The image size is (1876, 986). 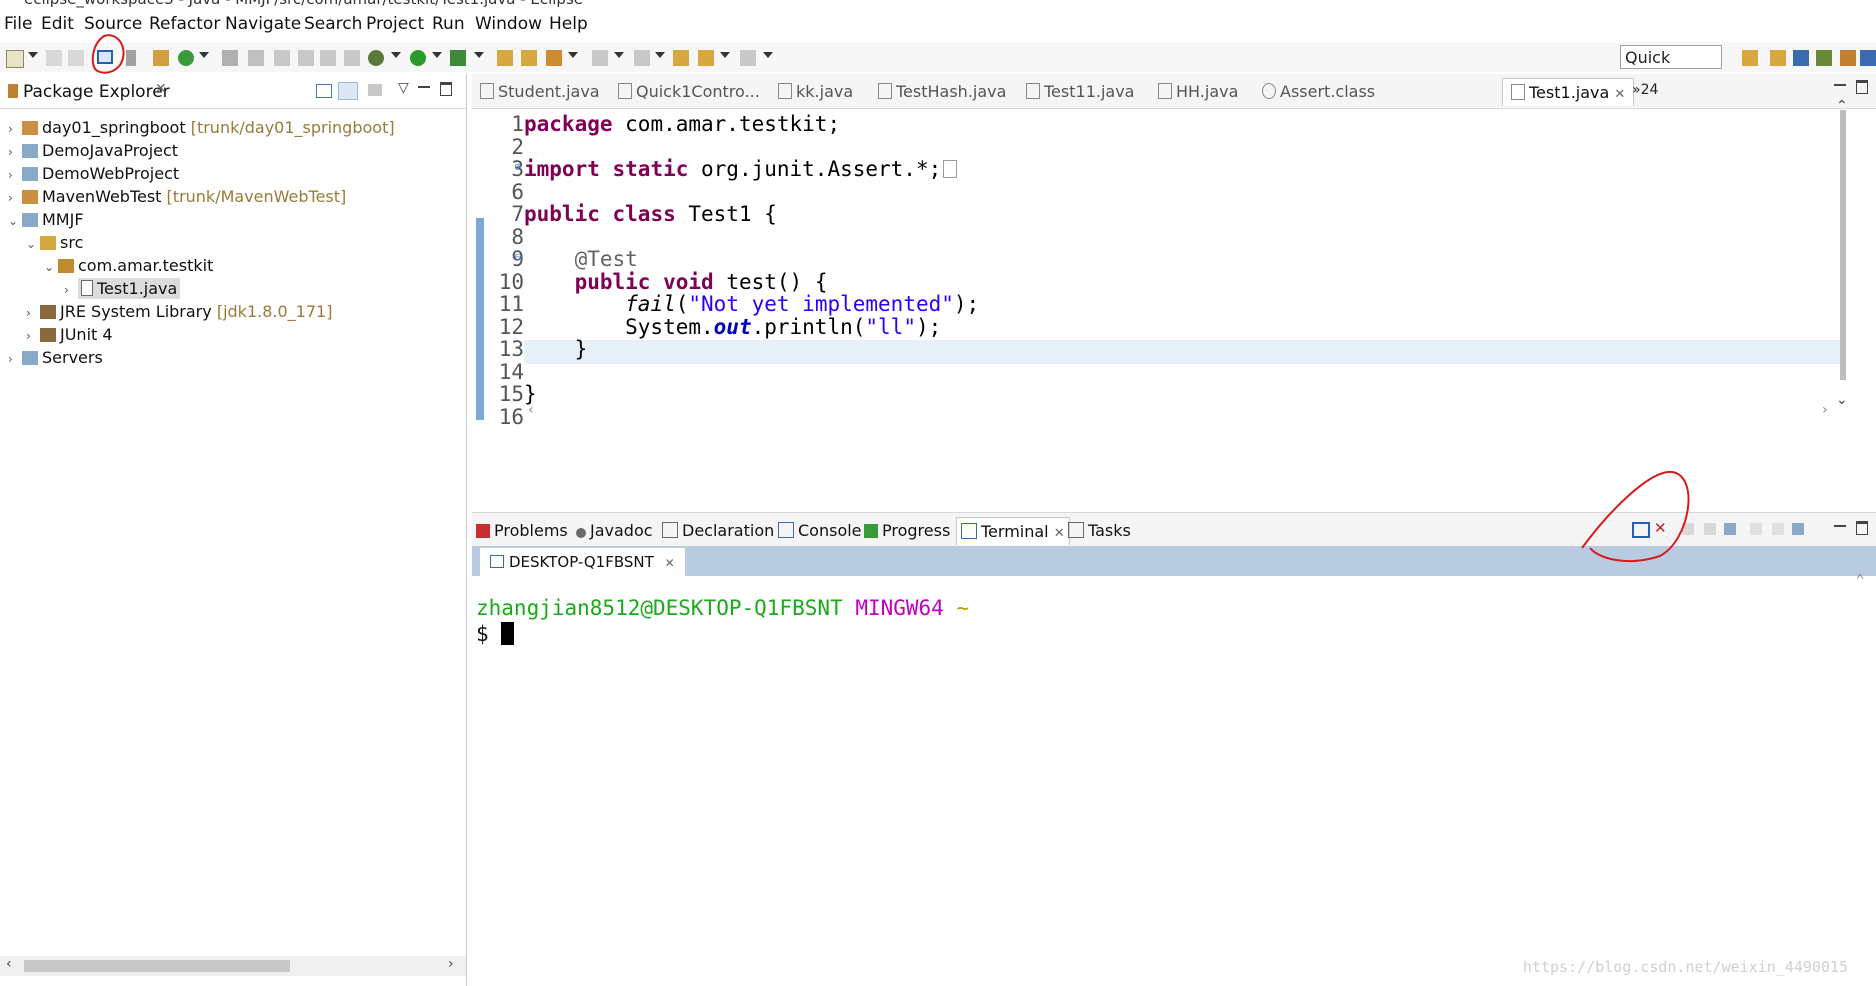 I want to click on focus-icon, so click(x=375, y=90).